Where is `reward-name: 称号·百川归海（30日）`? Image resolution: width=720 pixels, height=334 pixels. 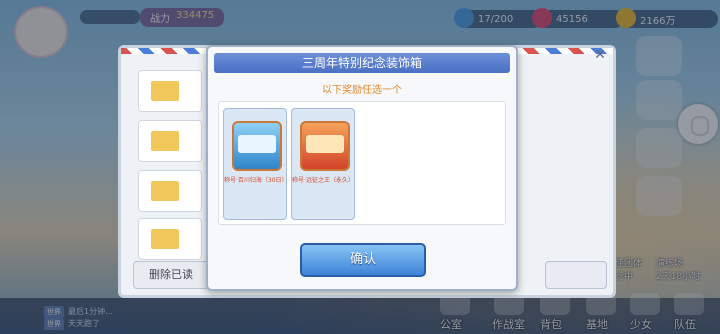
reward-name: 称号·百川归海（30日） is located at coordinates (256, 180).